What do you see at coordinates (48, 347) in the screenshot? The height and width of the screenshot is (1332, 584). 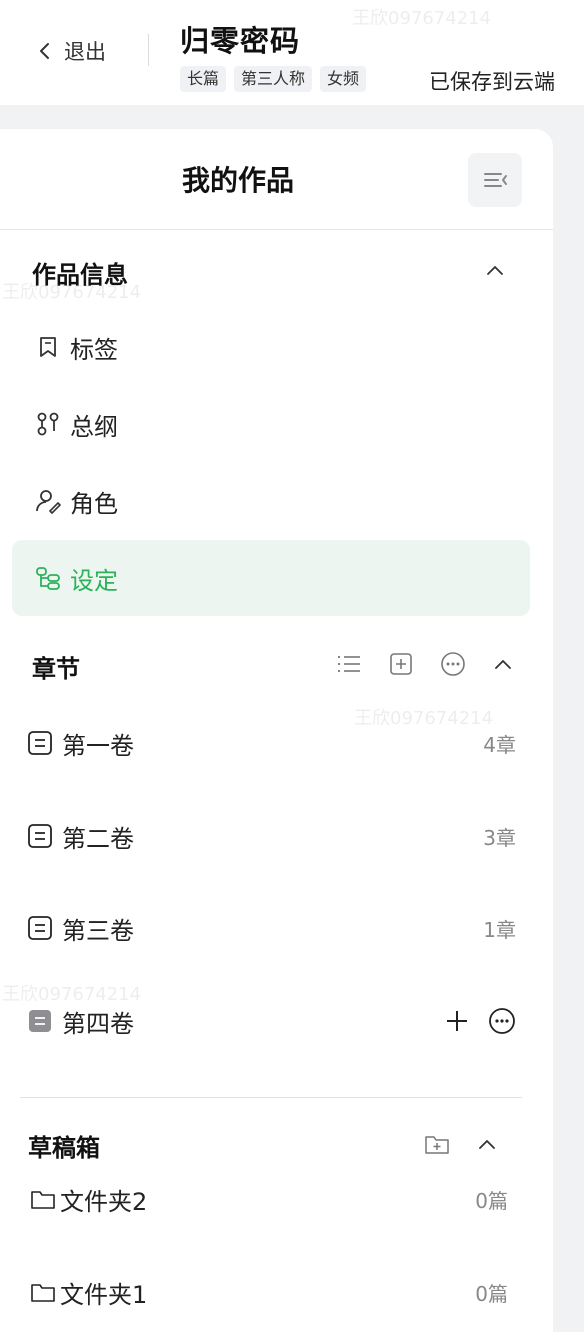 I see `bookmark-icon` at bounding box center [48, 347].